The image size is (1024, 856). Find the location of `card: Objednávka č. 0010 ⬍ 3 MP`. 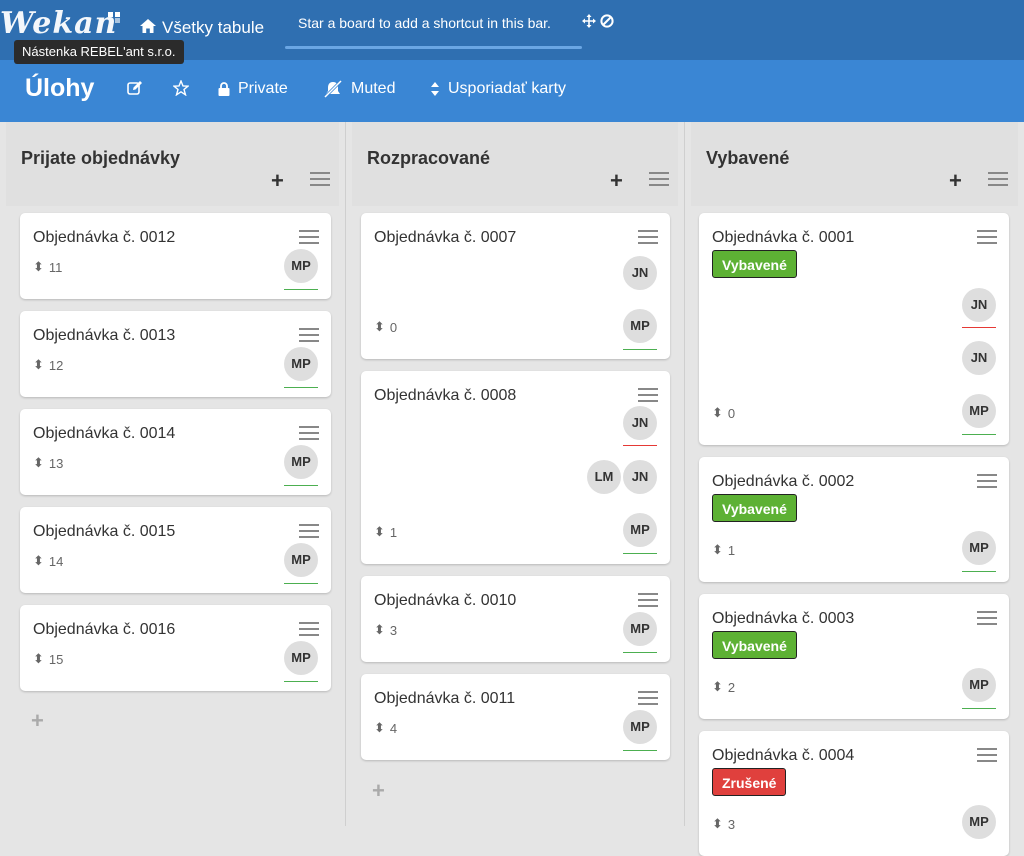

card: Objednávka č. 0010 ⬍ 3 MP is located at coordinates (515, 619).